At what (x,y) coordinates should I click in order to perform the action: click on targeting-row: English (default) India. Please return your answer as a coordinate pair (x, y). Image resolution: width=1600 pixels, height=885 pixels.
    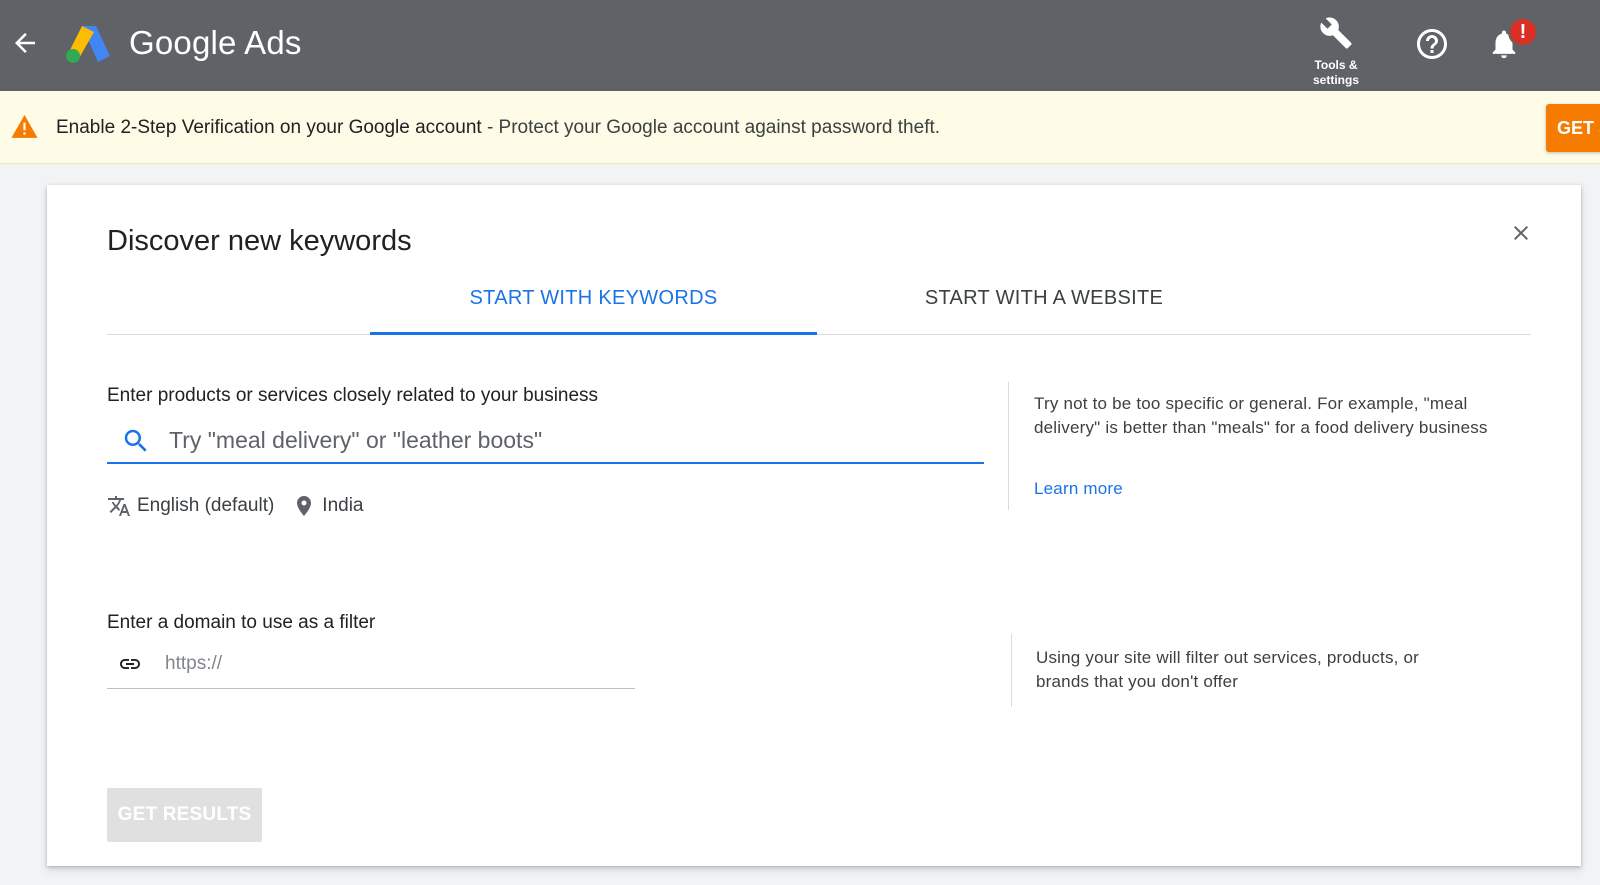
    Looking at the image, I should click on (235, 506).